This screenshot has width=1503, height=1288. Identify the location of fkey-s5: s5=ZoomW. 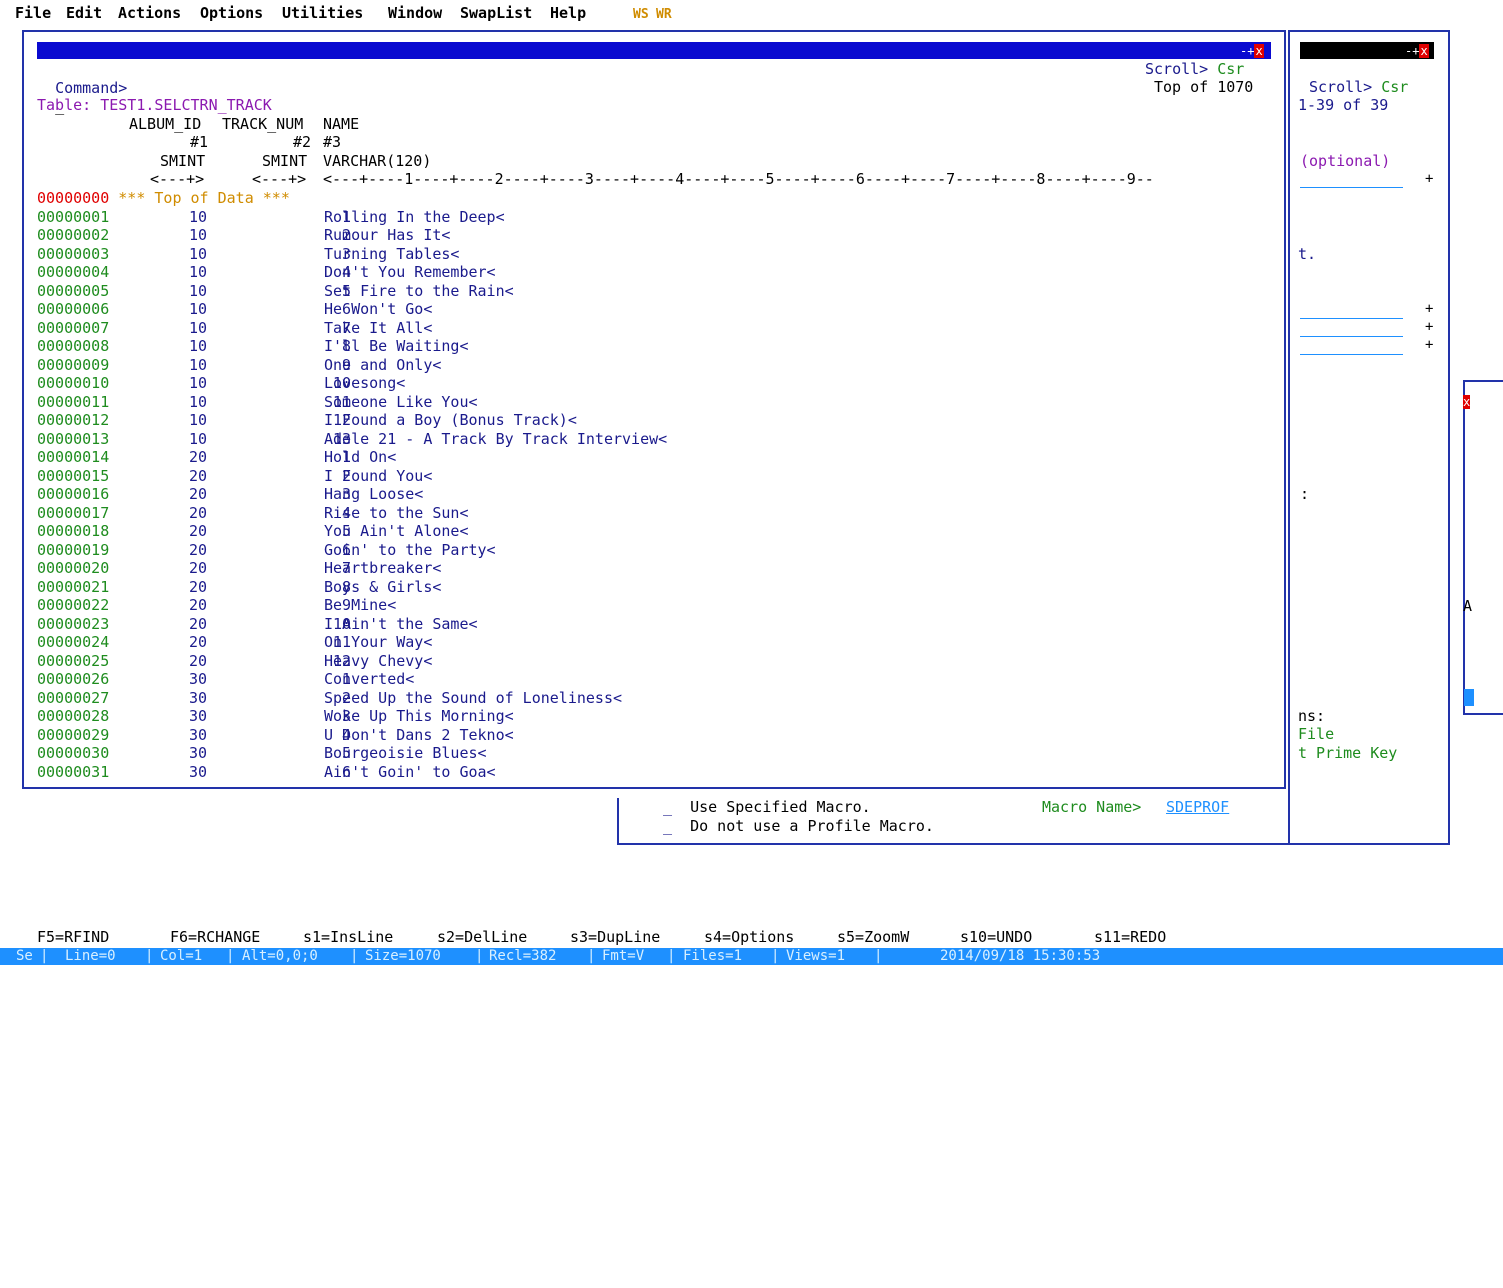
(873, 937).